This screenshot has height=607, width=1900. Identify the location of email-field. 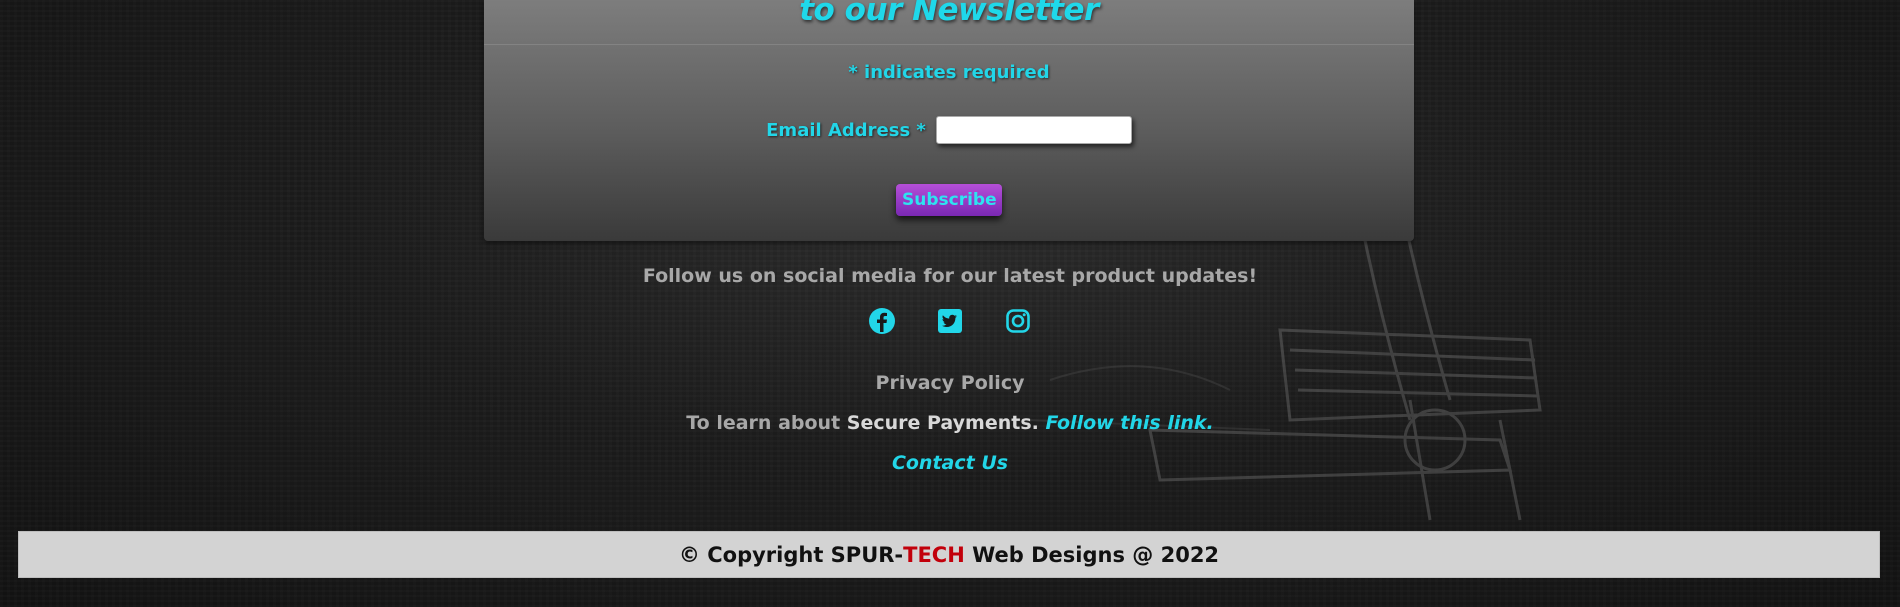
(1033, 130).